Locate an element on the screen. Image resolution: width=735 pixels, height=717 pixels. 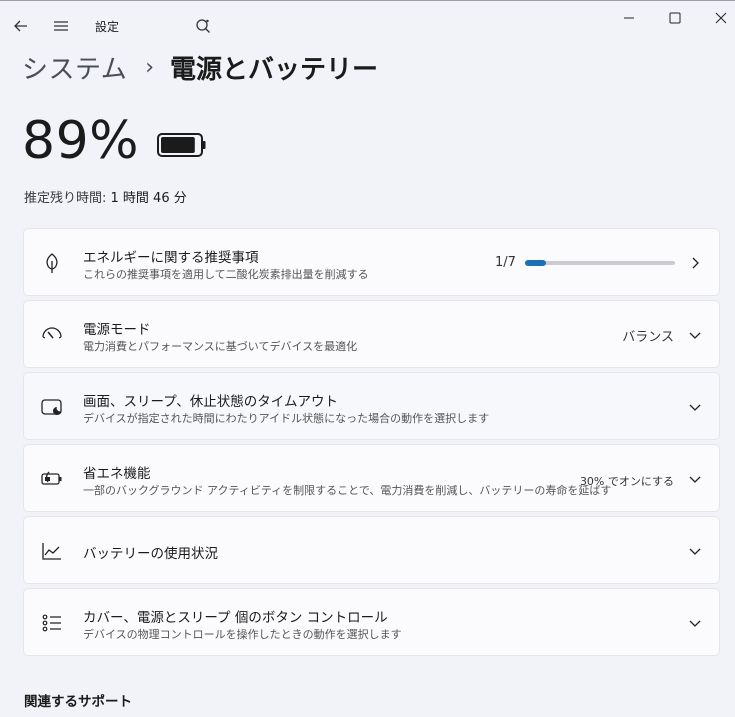
back-arrow-icon is located at coordinates (21, 26).